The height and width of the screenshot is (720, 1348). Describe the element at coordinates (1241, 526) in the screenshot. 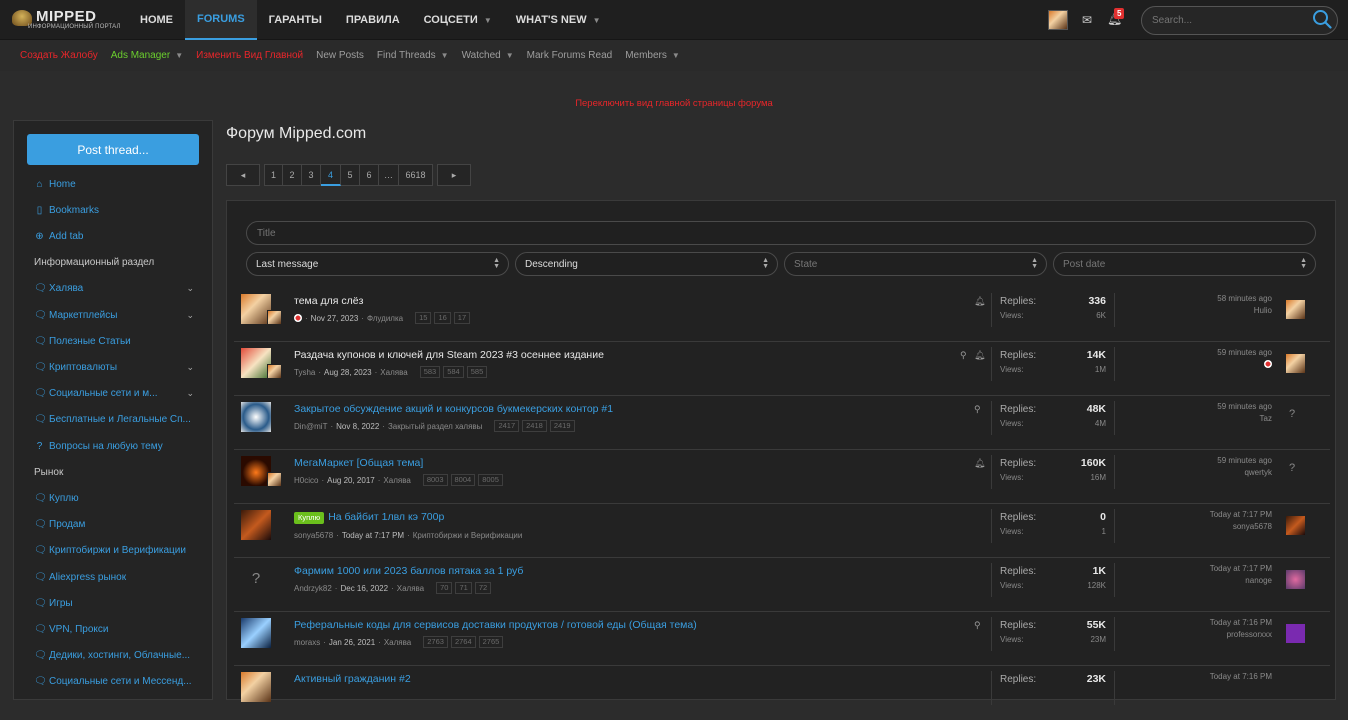

I see `last-post-user: sonya5678` at that location.